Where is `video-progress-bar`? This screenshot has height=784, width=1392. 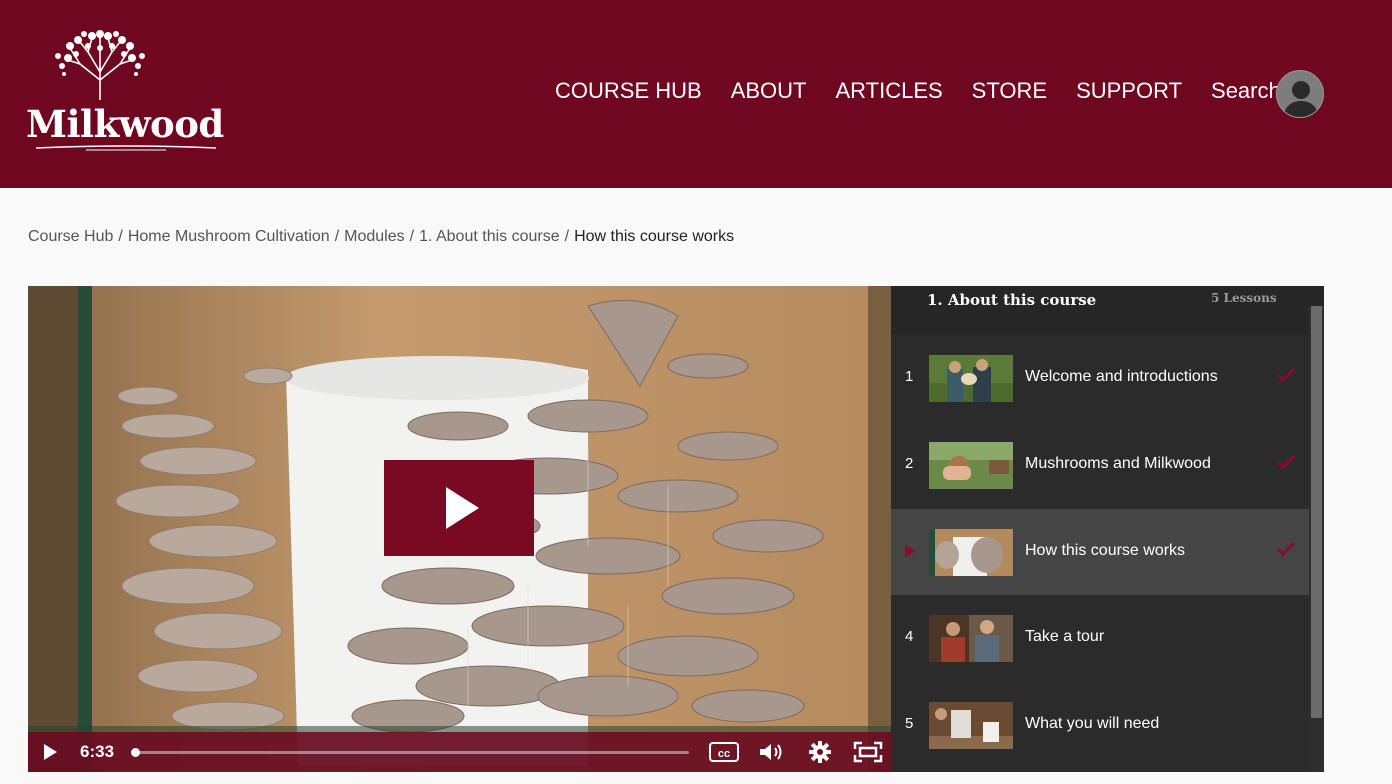 video-progress-bar is located at coordinates (409, 752).